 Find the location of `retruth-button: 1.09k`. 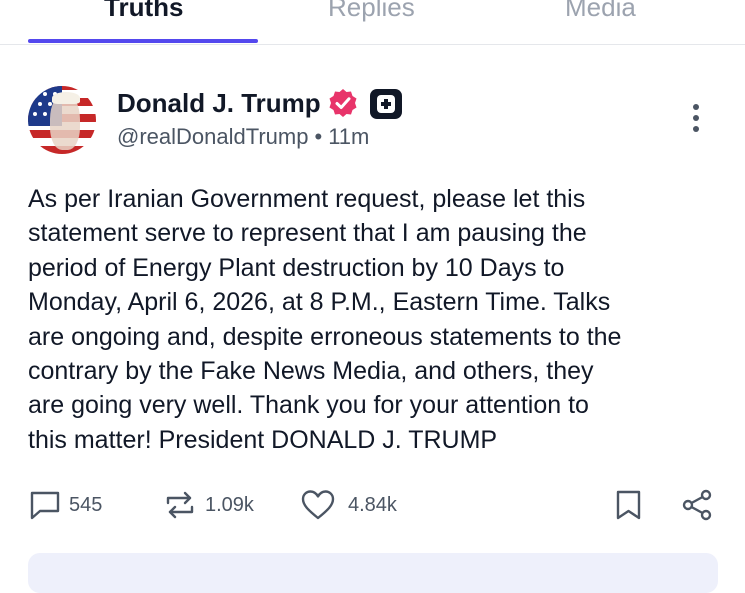

retruth-button: 1.09k is located at coordinates (218, 508).